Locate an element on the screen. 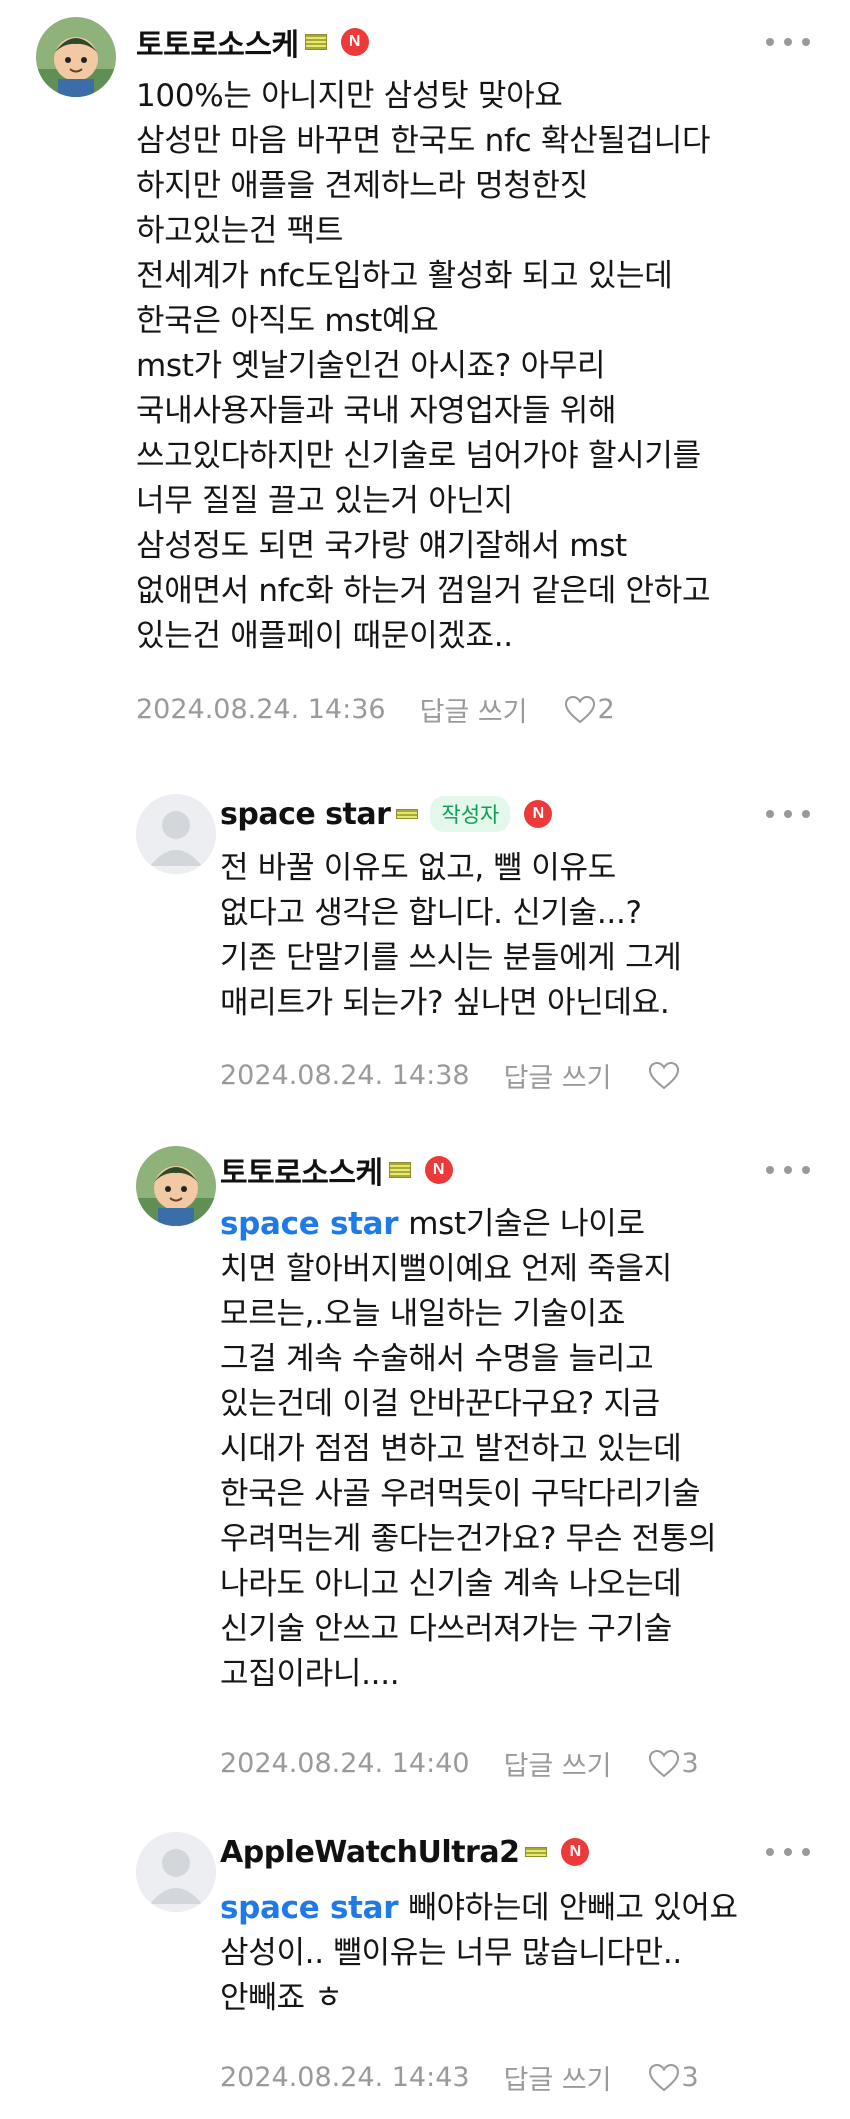 Image resolution: width=850 pixels, height=2119 pixels. comment-line: 하고있는건 팩트 is located at coordinates (240, 231).